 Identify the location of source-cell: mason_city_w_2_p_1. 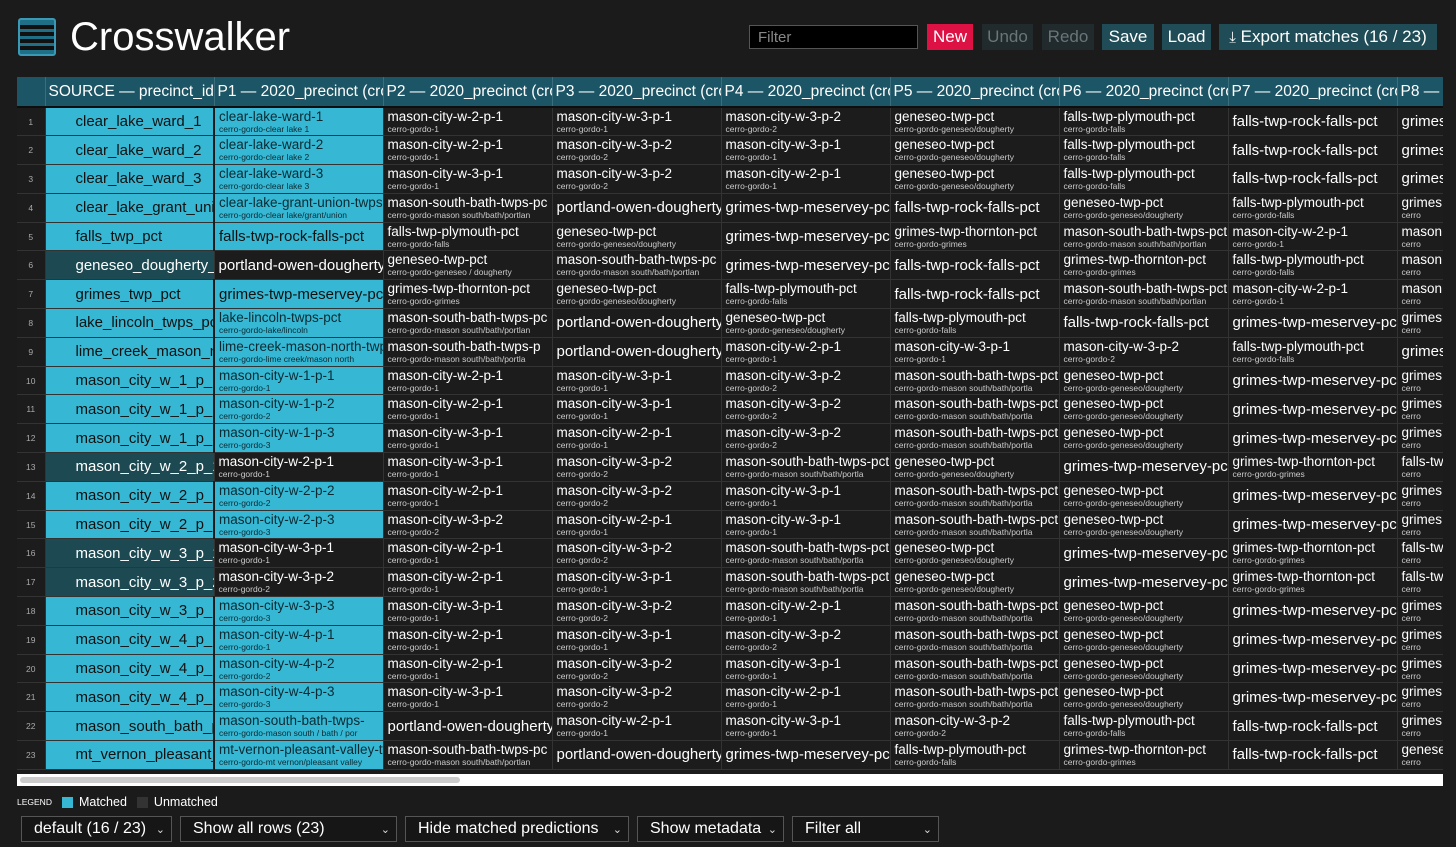
(130, 467).